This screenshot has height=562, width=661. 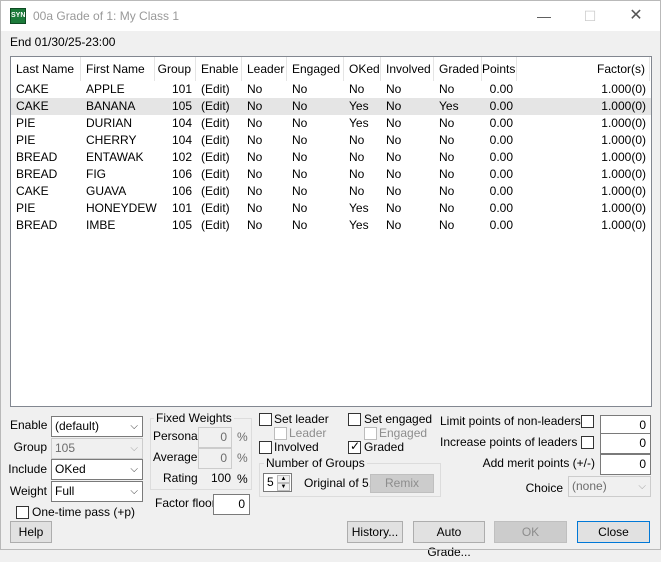 What do you see at coordinates (625, 464) in the screenshot?
I see `add-merit-input: 0` at bounding box center [625, 464].